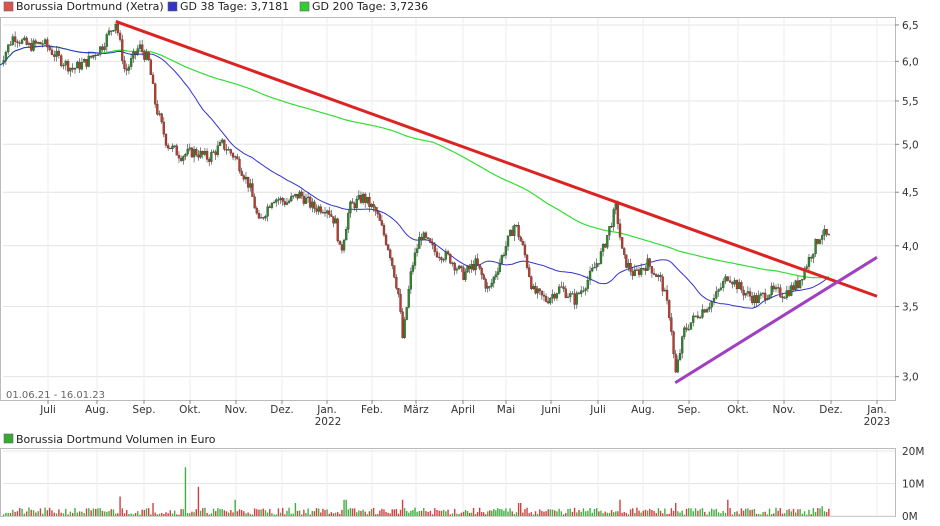 Image resolution: width=940 pixels, height=526 pixels. I want to click on year-label-2023: 2023, so click(877, 422).